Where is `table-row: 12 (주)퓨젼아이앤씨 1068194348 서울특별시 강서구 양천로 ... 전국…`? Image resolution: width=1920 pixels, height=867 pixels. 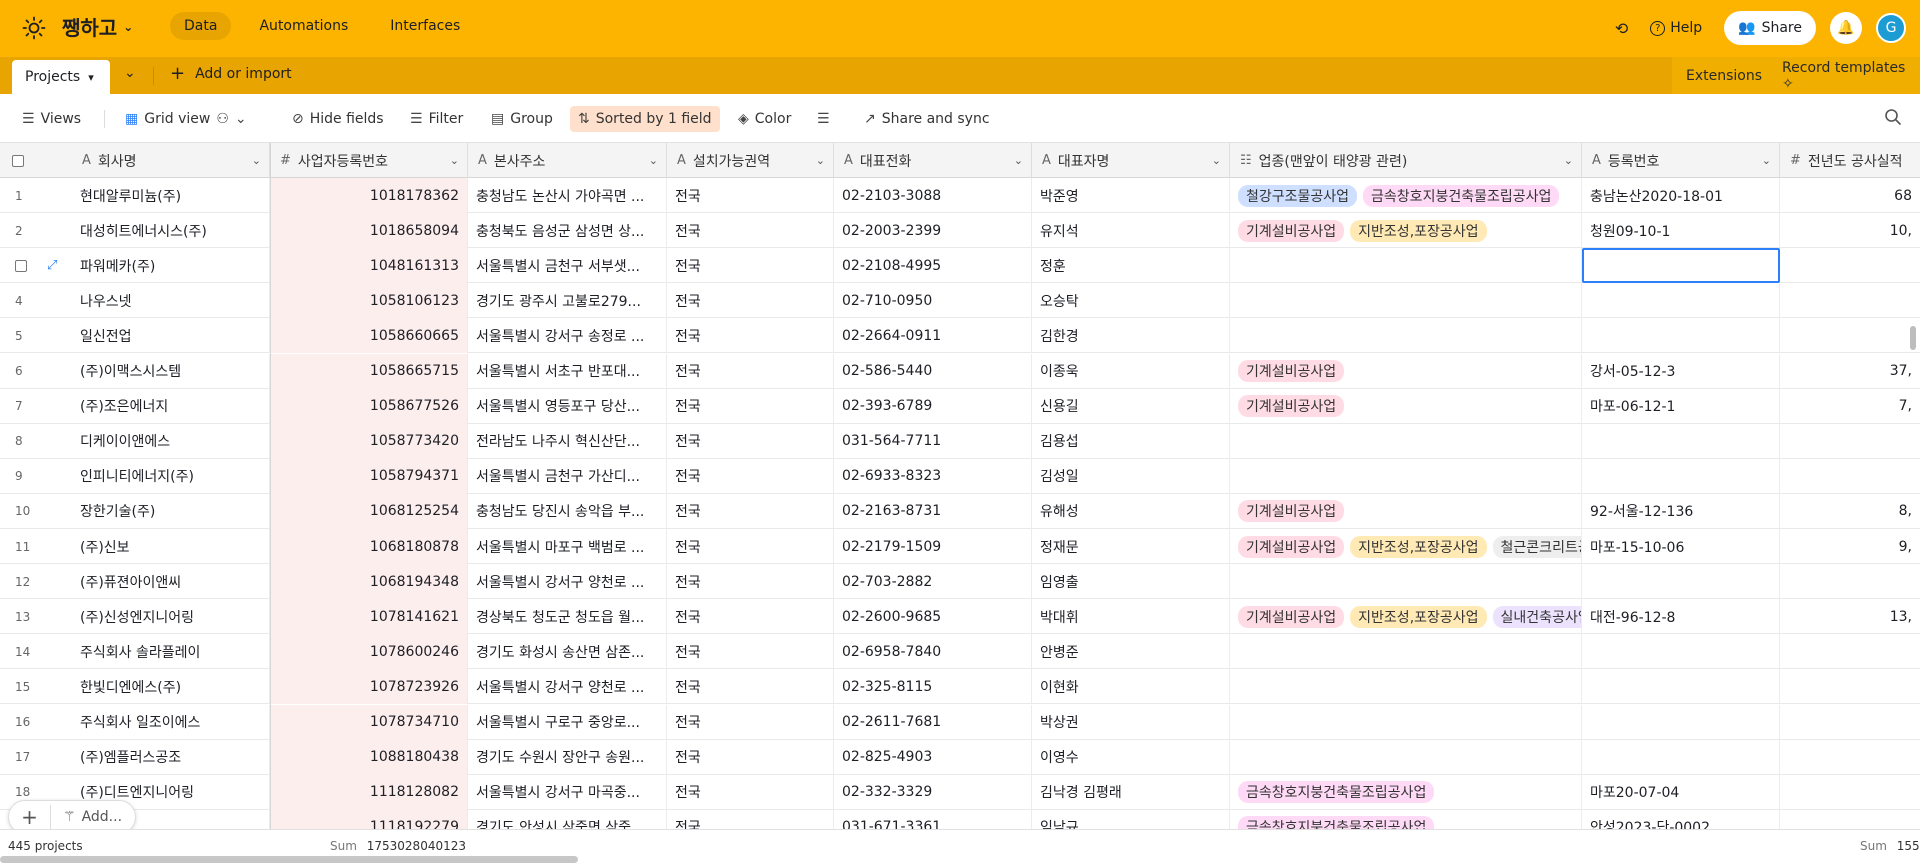 table-row: 12 (주)퓨젼아이앤씨 1068194348 서울특별시 강서구 양천로 ... 전국… is located at coordinates (960, 582).